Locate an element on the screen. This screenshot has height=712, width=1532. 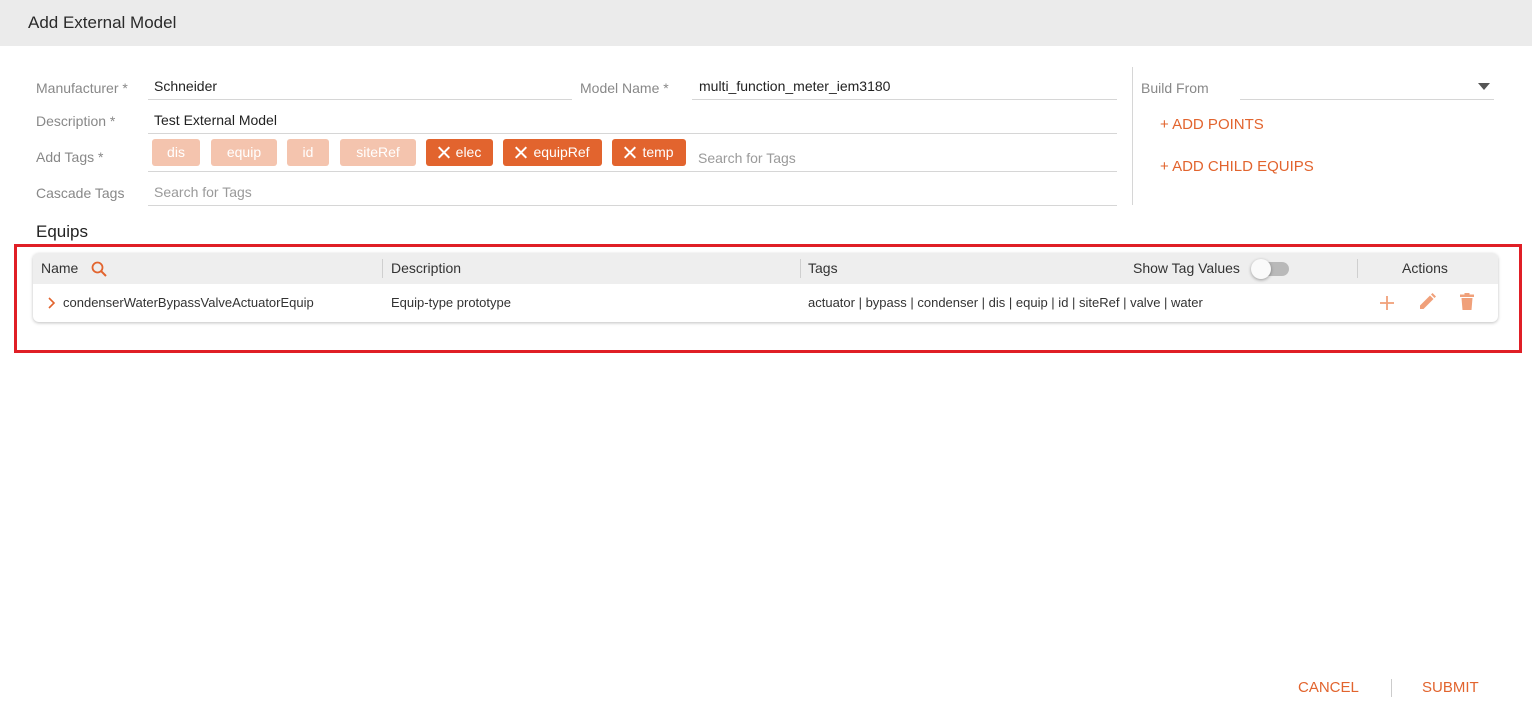
toggle-knob is located at coordinates (1261, 269).